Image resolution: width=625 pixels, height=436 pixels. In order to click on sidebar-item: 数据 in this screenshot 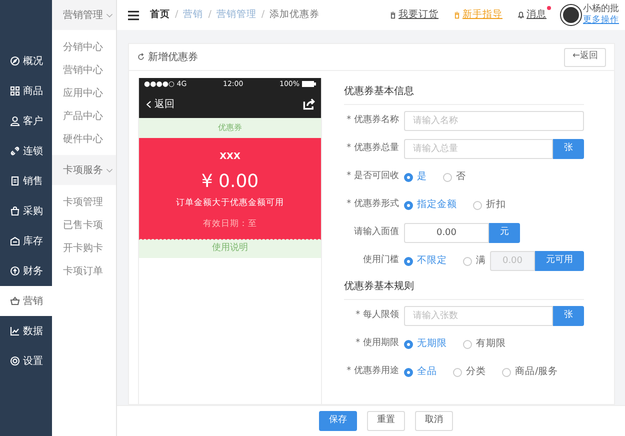, I will do `click(26, 331)`.